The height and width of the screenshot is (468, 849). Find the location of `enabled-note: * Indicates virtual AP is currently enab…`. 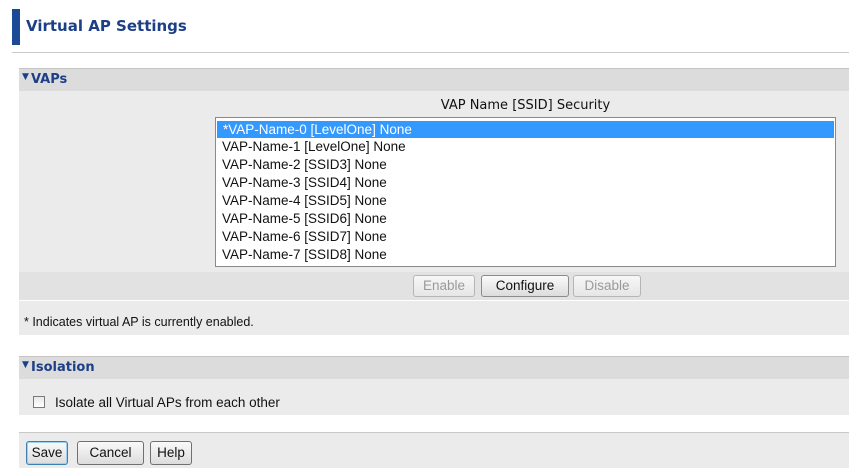

enabled-note: * Indicates virtual AP is currently enab… is located at coordinates (139, 322).